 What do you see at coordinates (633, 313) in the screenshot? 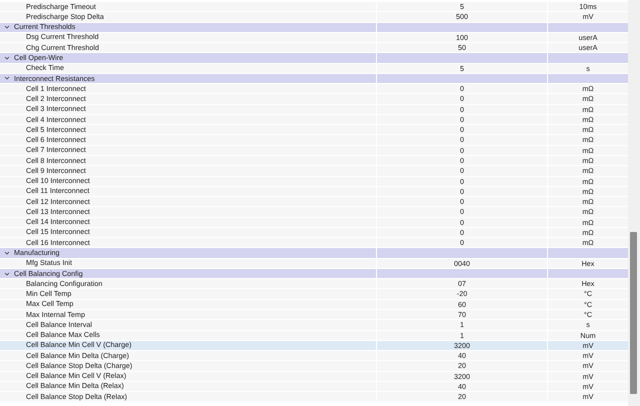
I see `scrollbar-thumb` at bounding box center [633, 313].